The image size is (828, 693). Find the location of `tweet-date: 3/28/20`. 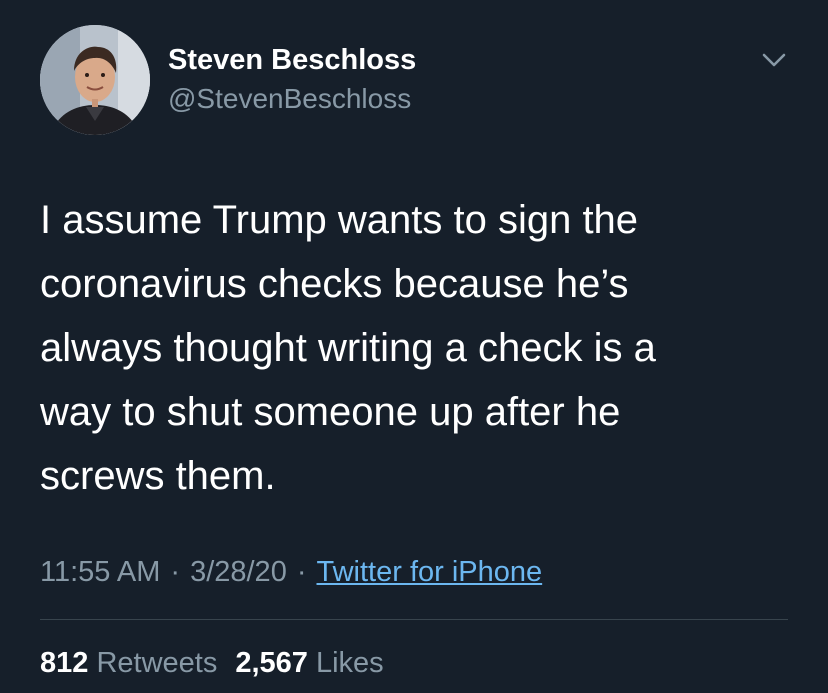

tweet-date: 3/28/20 is located at coordinates (238, 572).